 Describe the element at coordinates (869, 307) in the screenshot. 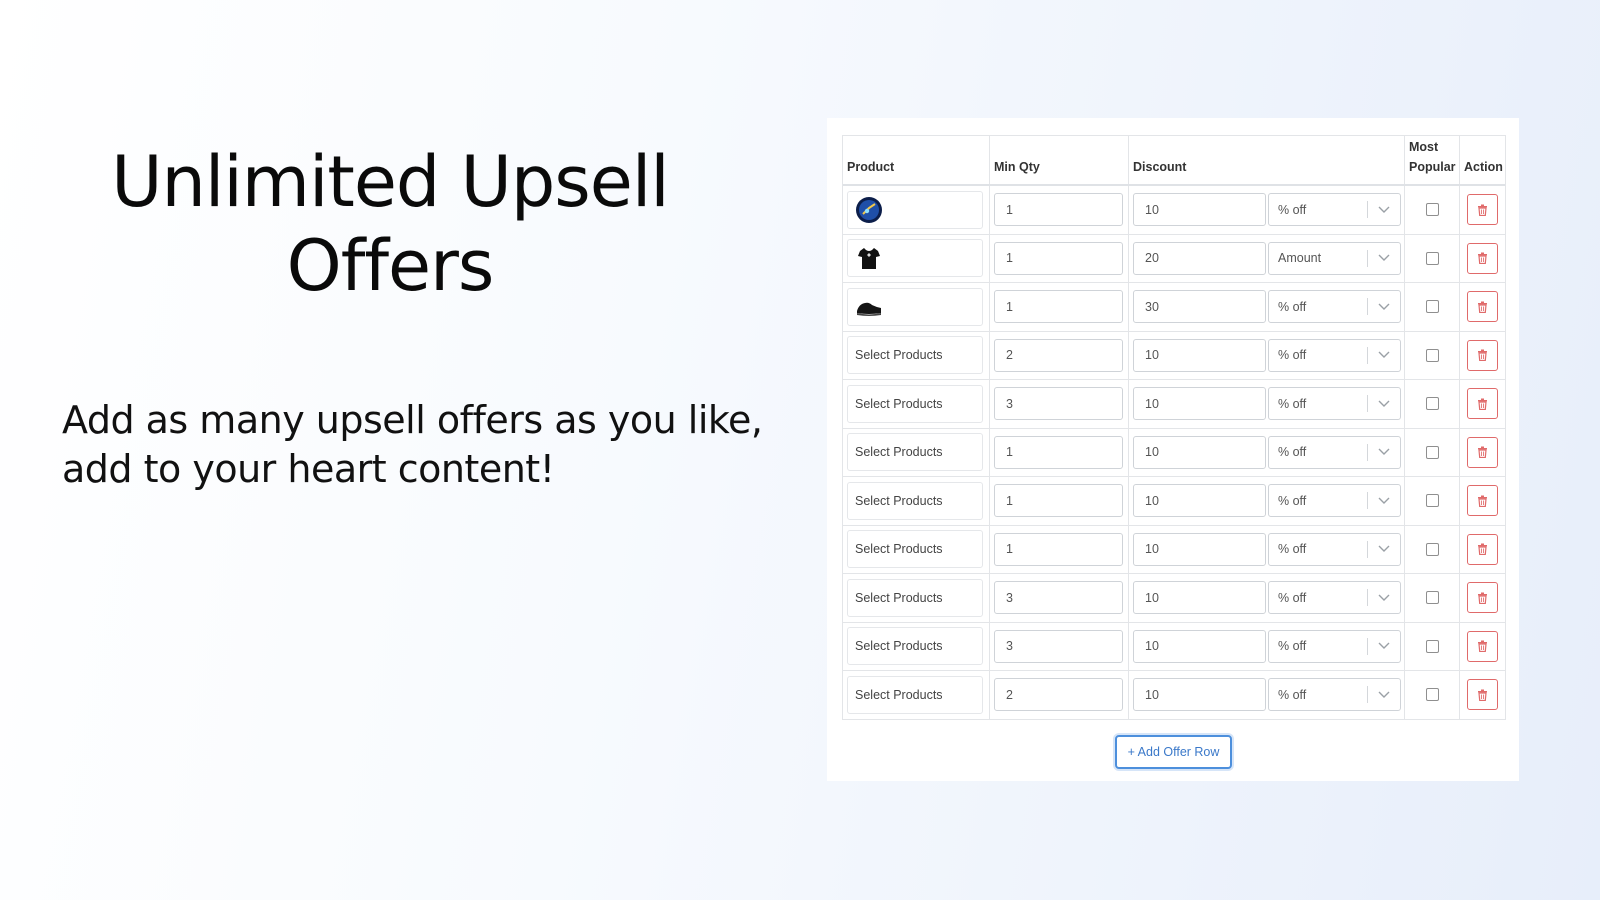

I see `shoe-product-image` at that location.